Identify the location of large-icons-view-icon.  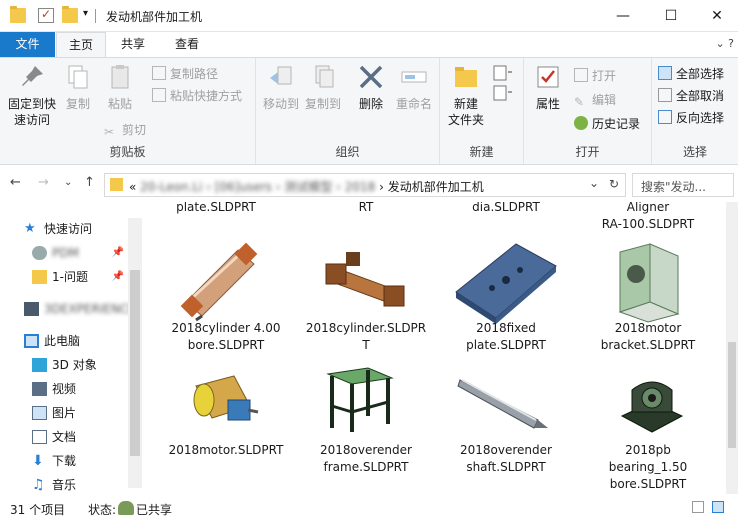
(718, 507).